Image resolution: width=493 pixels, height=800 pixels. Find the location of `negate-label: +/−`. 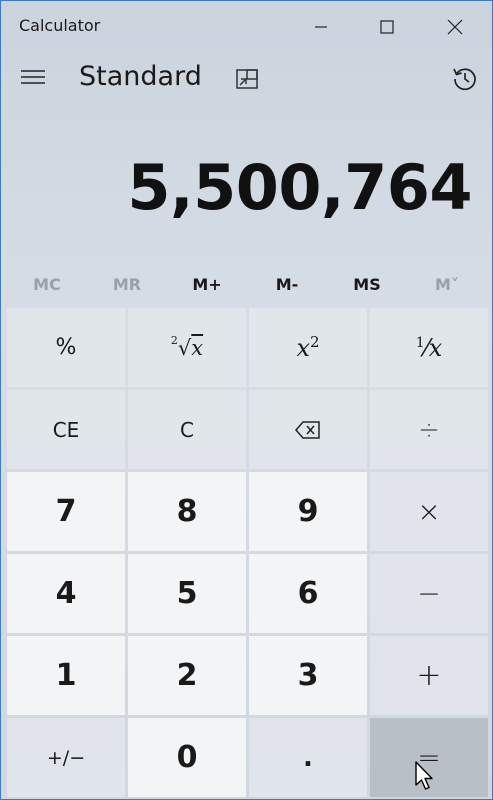

negate-label: +/− is located at coordinates (66, 757).